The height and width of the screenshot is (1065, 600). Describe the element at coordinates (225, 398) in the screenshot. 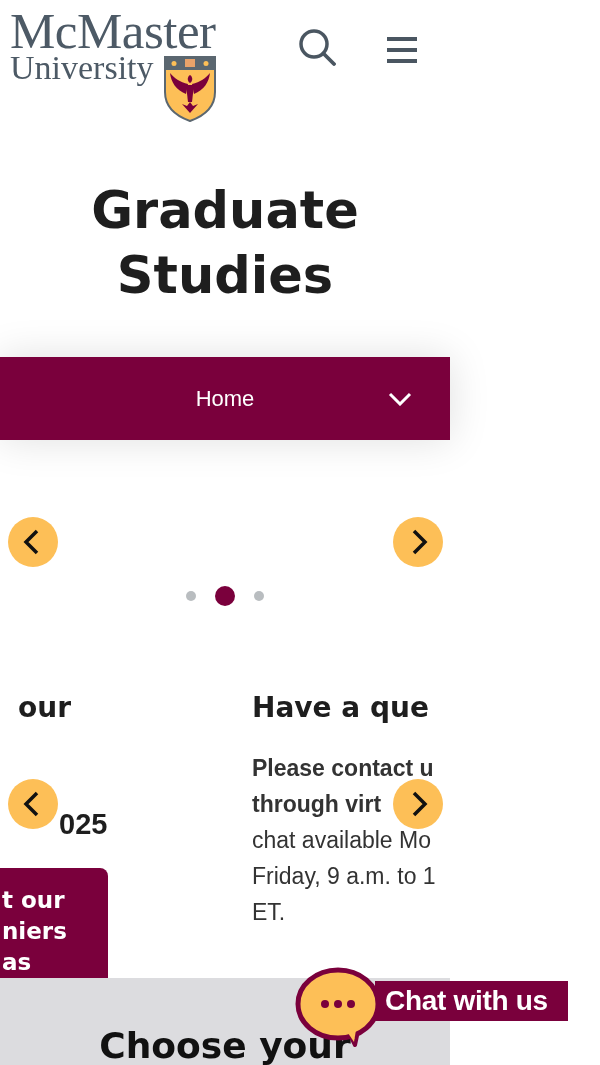

I see `section-menu-dropdown: Home` at that location.